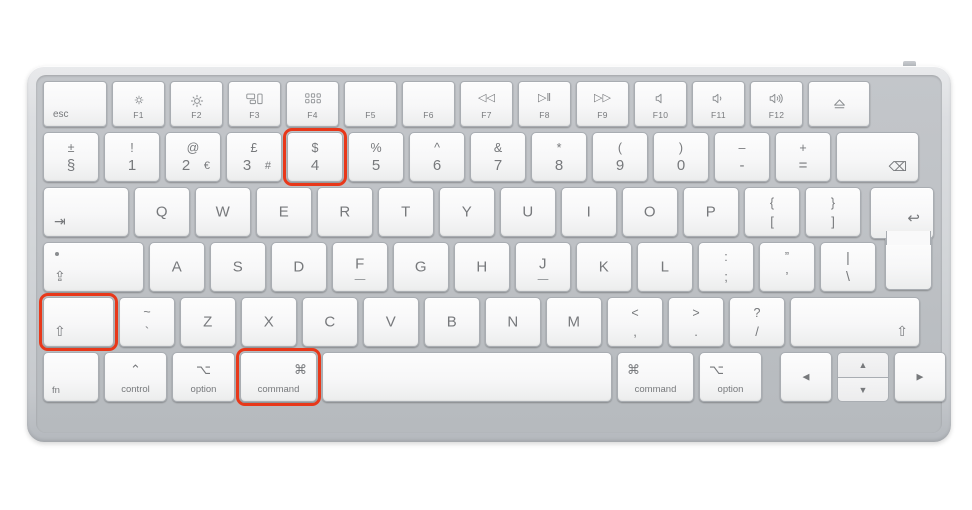 The width and height of the screenshot is (972, 510). Describe the element at coordinates (486, 104) in the screenshot. I see `key-f7: ◁◁ F7` at that location.